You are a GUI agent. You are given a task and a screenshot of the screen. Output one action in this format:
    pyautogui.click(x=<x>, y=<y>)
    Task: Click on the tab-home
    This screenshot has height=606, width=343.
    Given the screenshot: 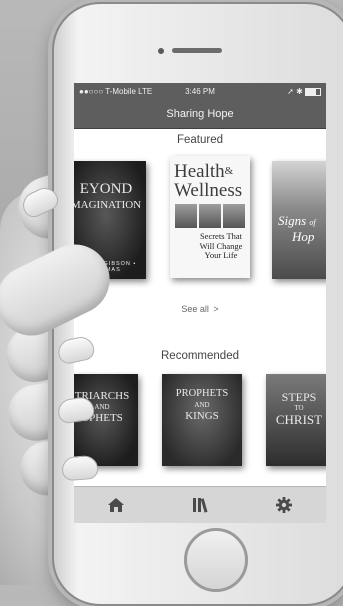 What is the action you would take?
    pyautogui.click(x=116, y=505)
    